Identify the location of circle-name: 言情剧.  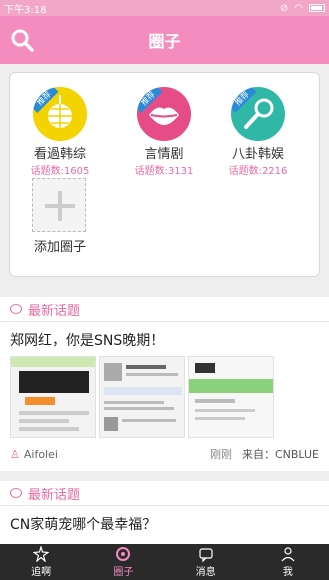
(164, 154).